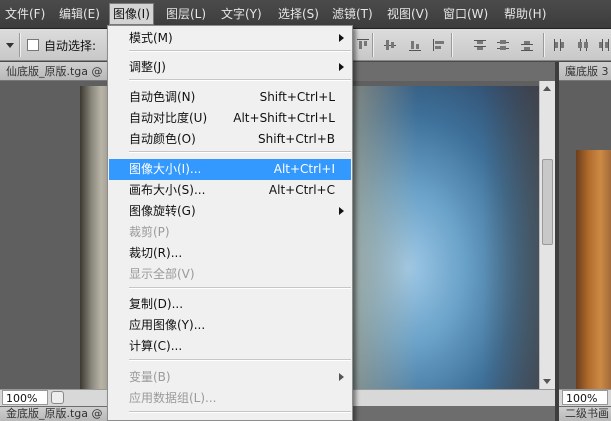 The height and width of the screenshot is (421, 611). Describe the element at coordinates (25, 397) in the screenshot. I see `zoom-field-left: 100%` at that location.